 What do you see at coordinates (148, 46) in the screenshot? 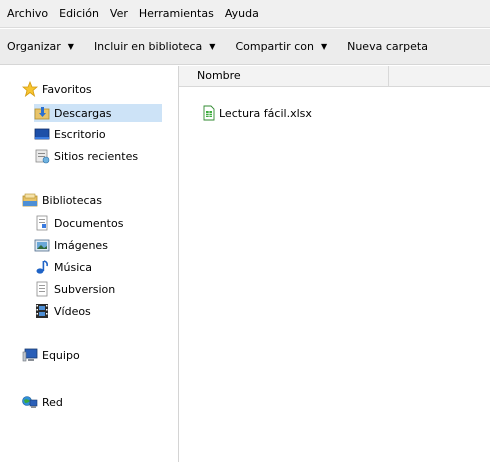
I see `include-label: Incluir en biblioteca` at bounding box center [148, 46].